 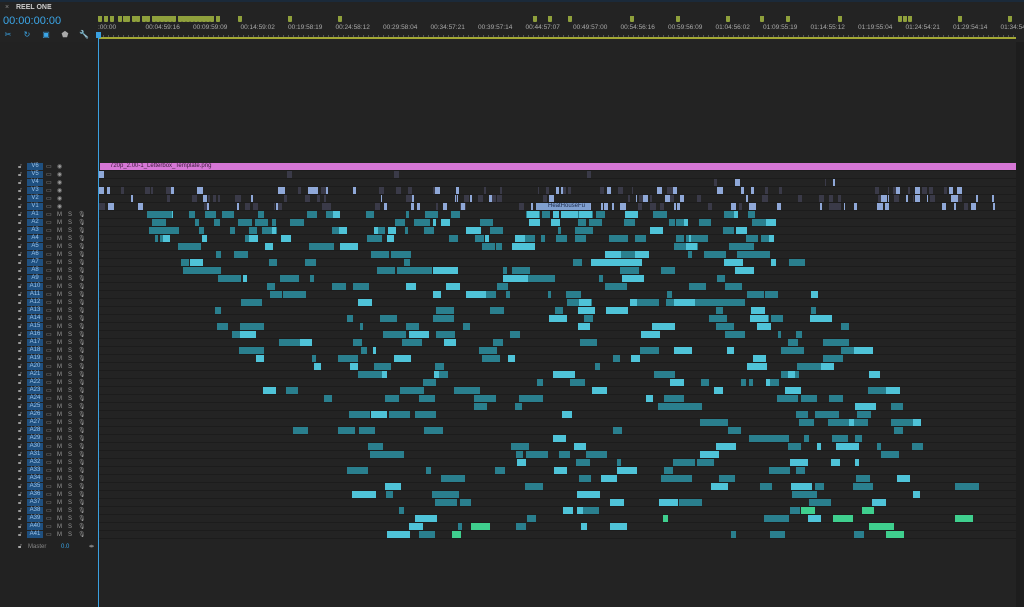 I want to click on track-target: A32, so click(x=35, y=462).